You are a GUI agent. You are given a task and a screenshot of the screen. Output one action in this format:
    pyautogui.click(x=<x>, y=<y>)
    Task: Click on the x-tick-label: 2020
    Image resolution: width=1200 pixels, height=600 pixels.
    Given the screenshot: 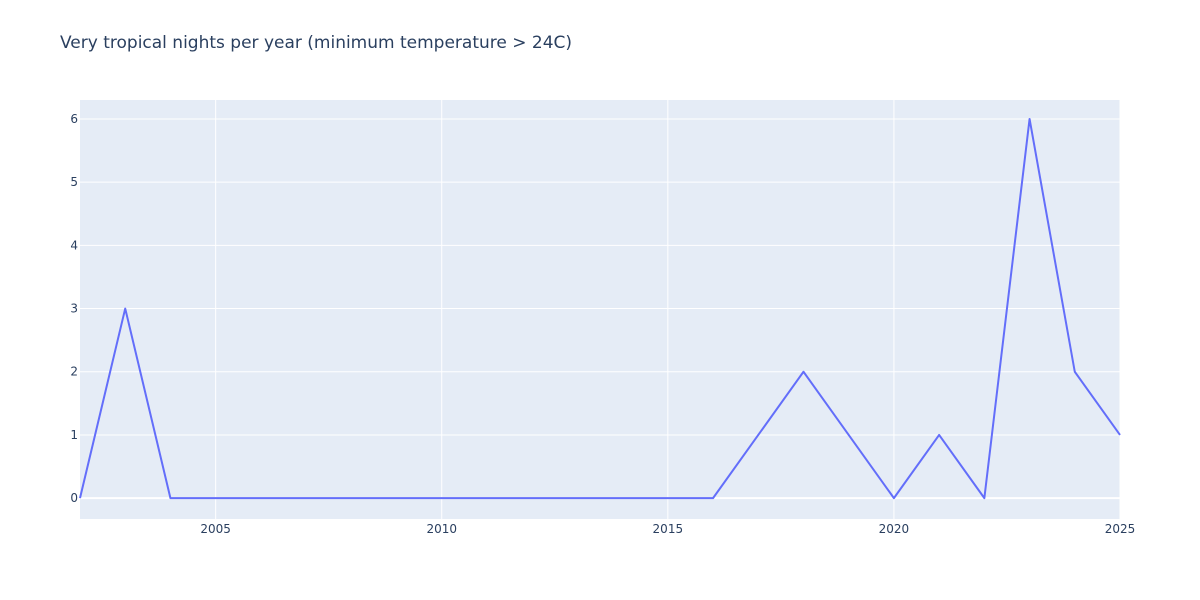 What is the action you would take?
    pyautogui.click(x=894, y=529)
    